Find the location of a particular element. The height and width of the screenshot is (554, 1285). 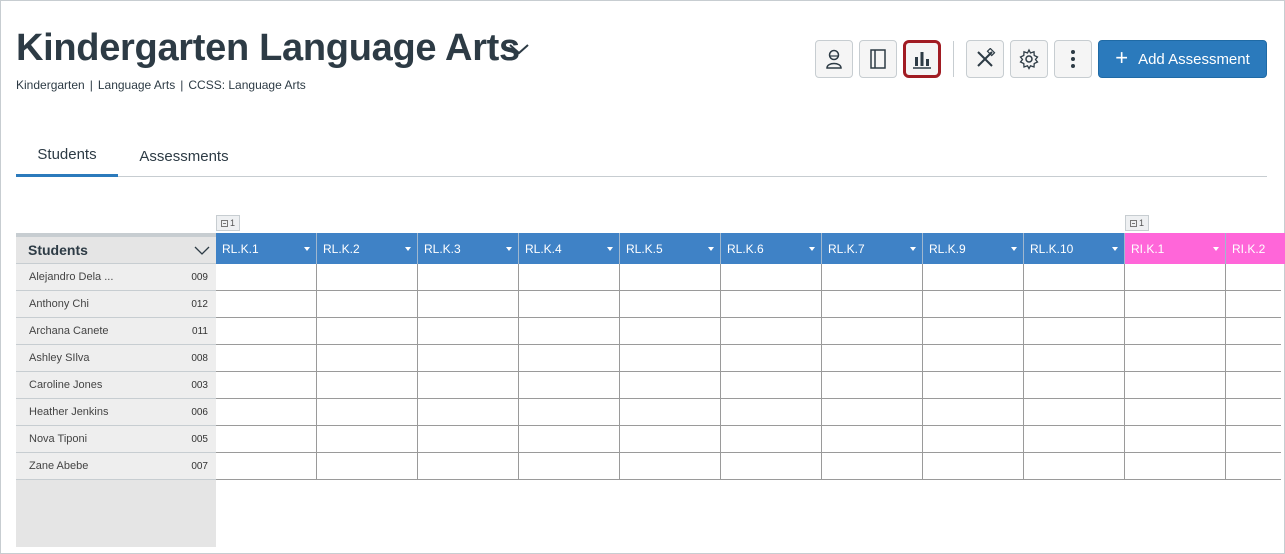

students-sort-header: Students is located at coordinates (116, 250).